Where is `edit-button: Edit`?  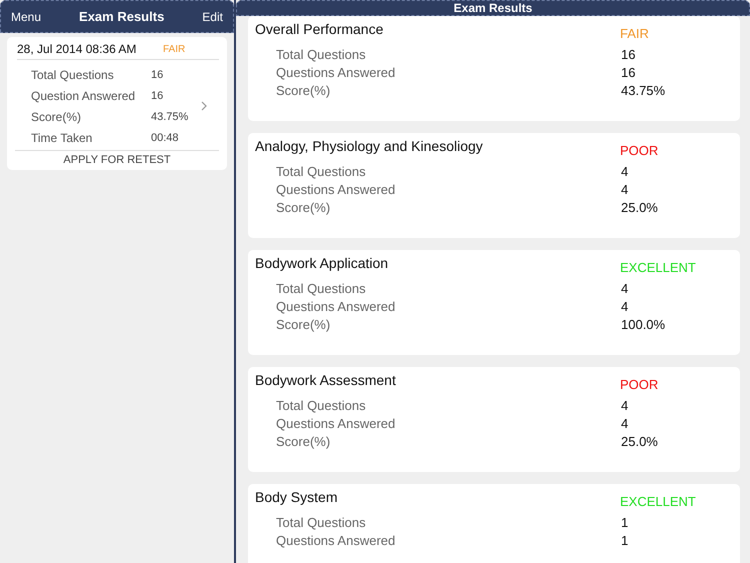
edit-button: Edit is located at coordinates (212, 17).